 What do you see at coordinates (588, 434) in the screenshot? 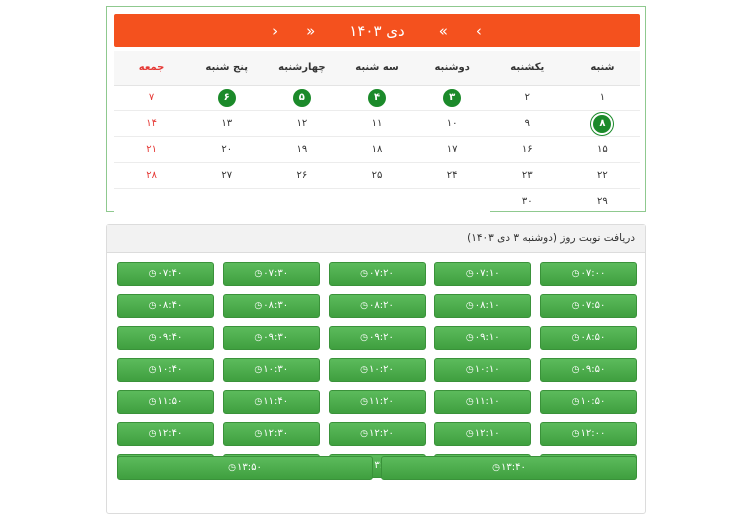
I see `time-slot-button: ◷۱۲:۰۰` at bounding box center [588, 434].